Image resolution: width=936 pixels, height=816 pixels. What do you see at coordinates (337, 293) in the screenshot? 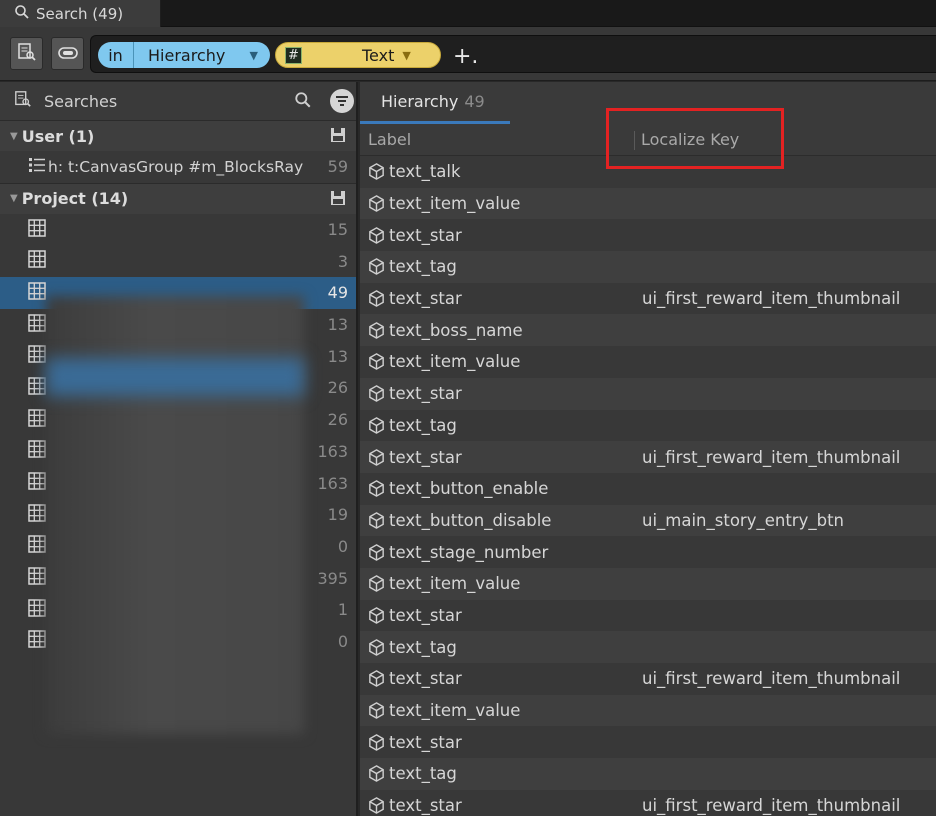
I see `result-count: 49` at bounding box center [337, 293].